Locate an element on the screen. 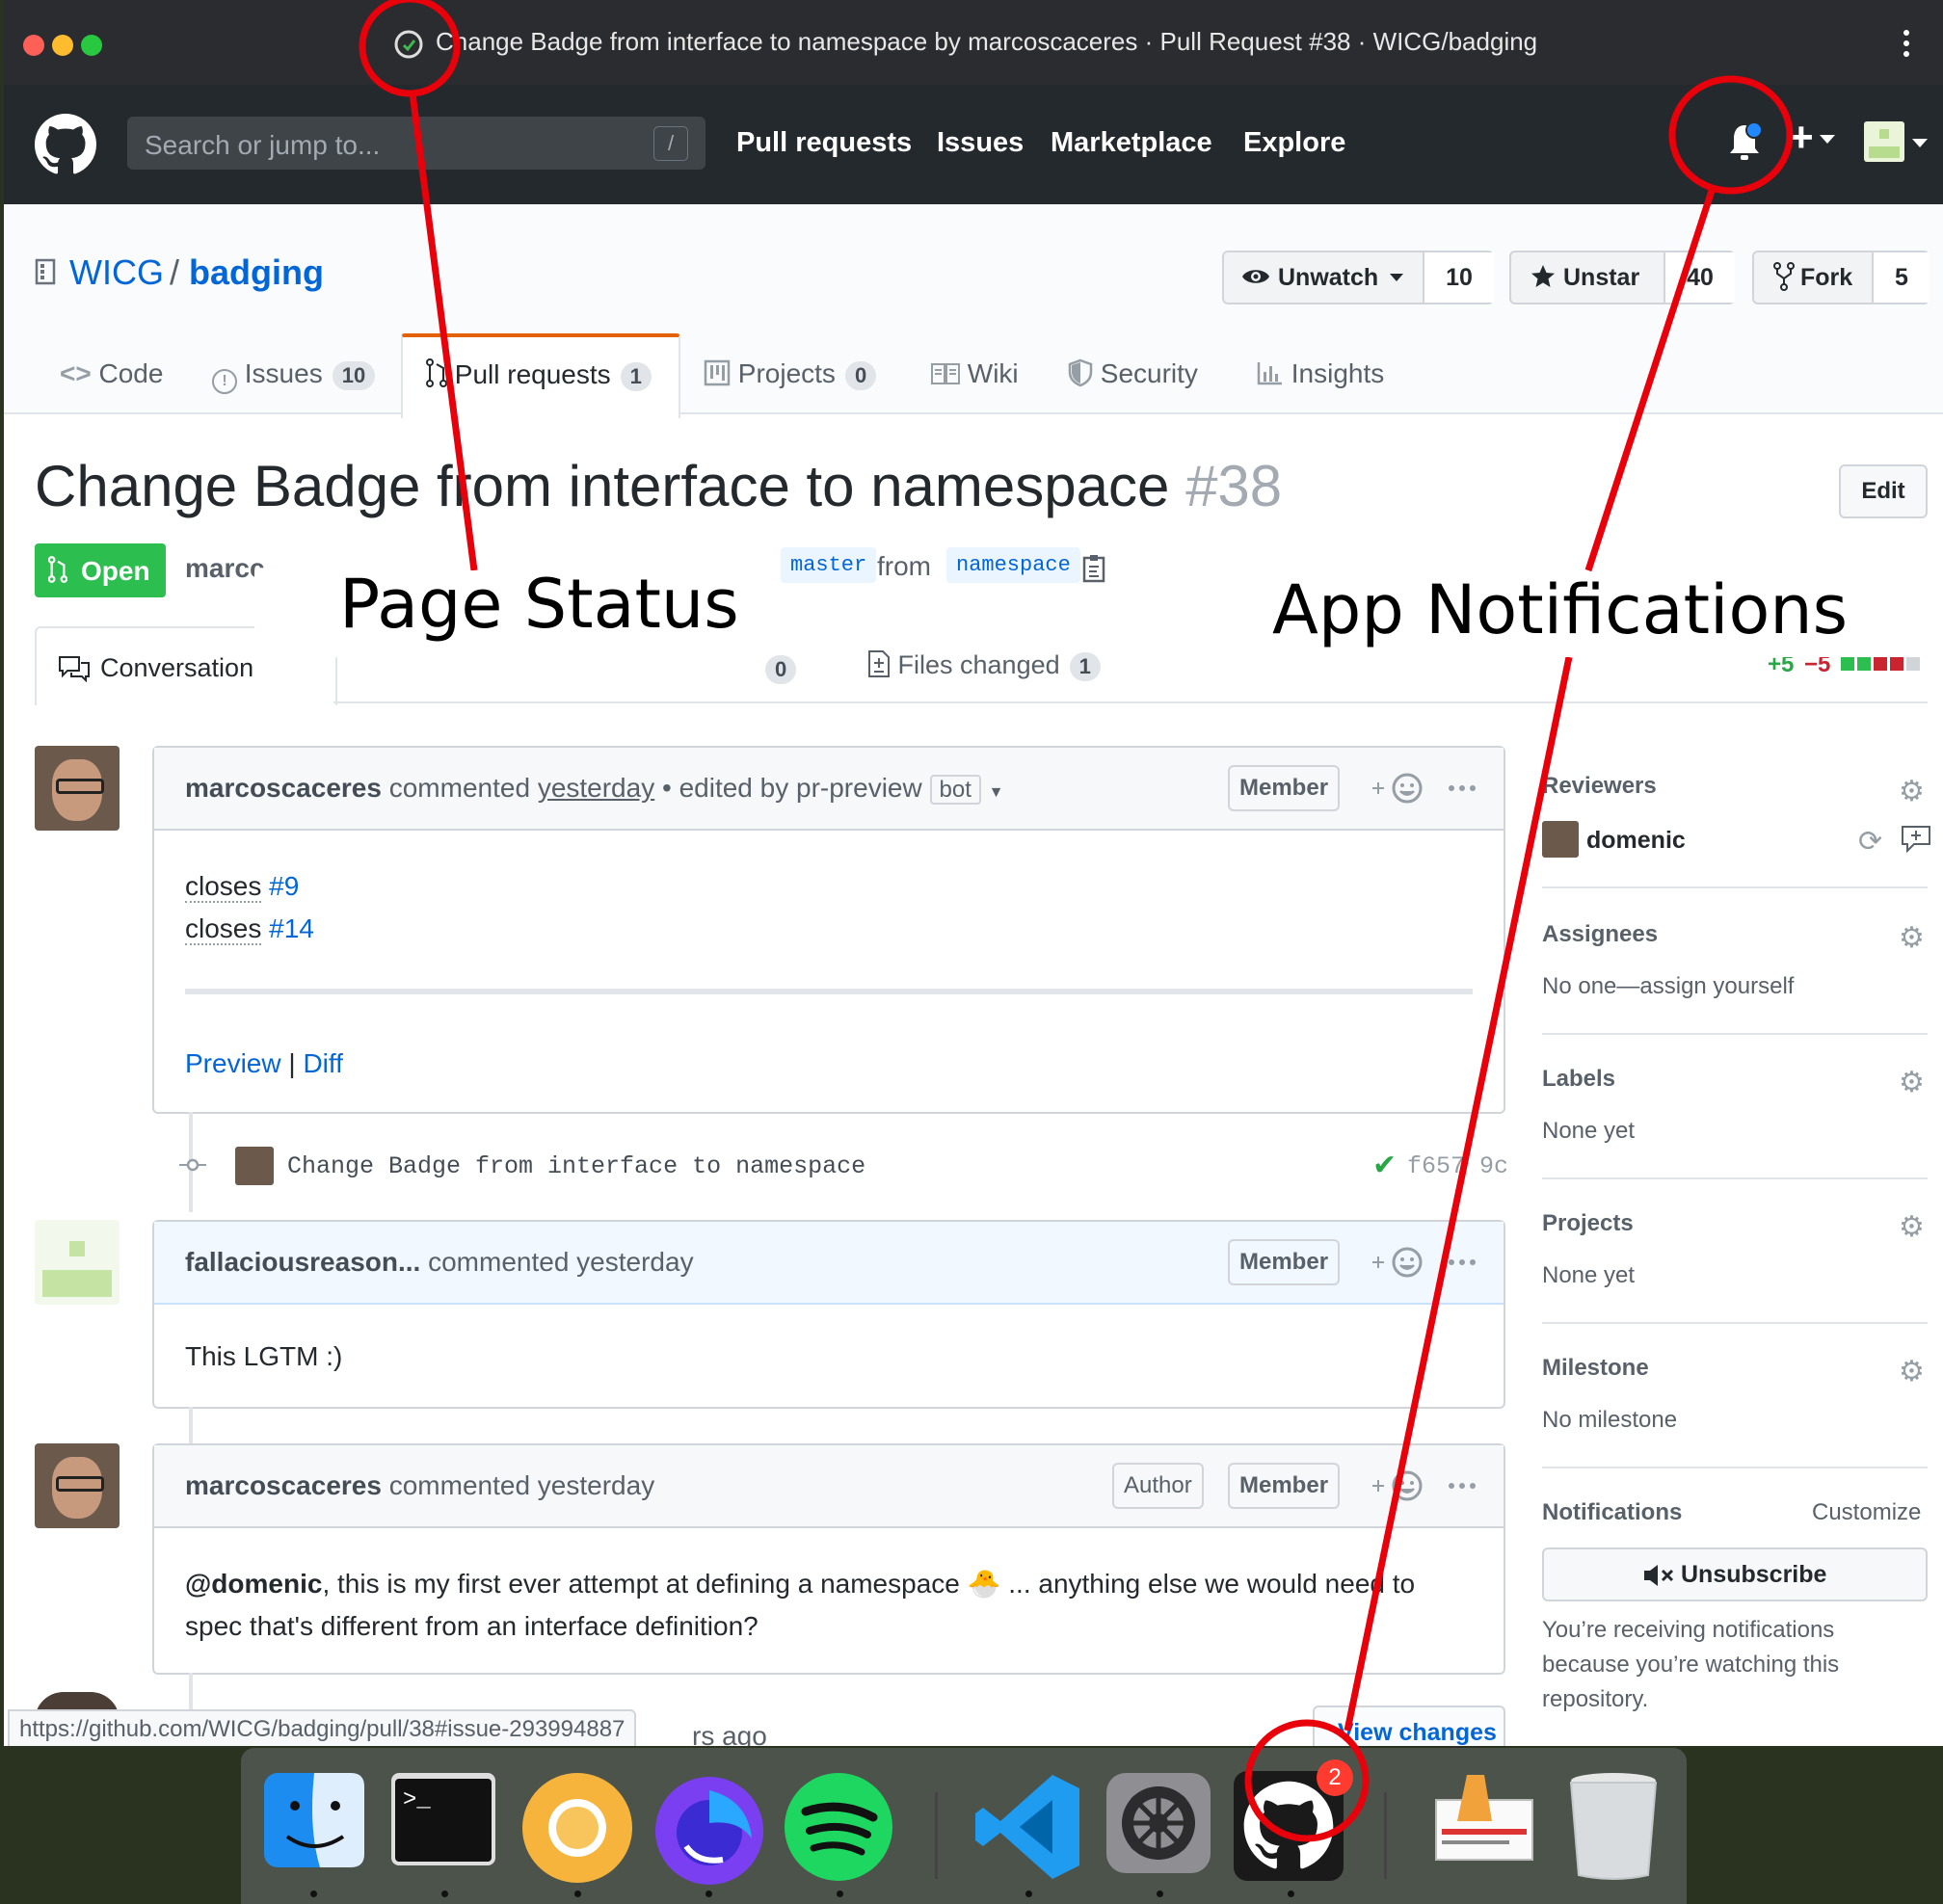  annotation-app-notifications: App Notifications is located at coordinates (1560, 610).